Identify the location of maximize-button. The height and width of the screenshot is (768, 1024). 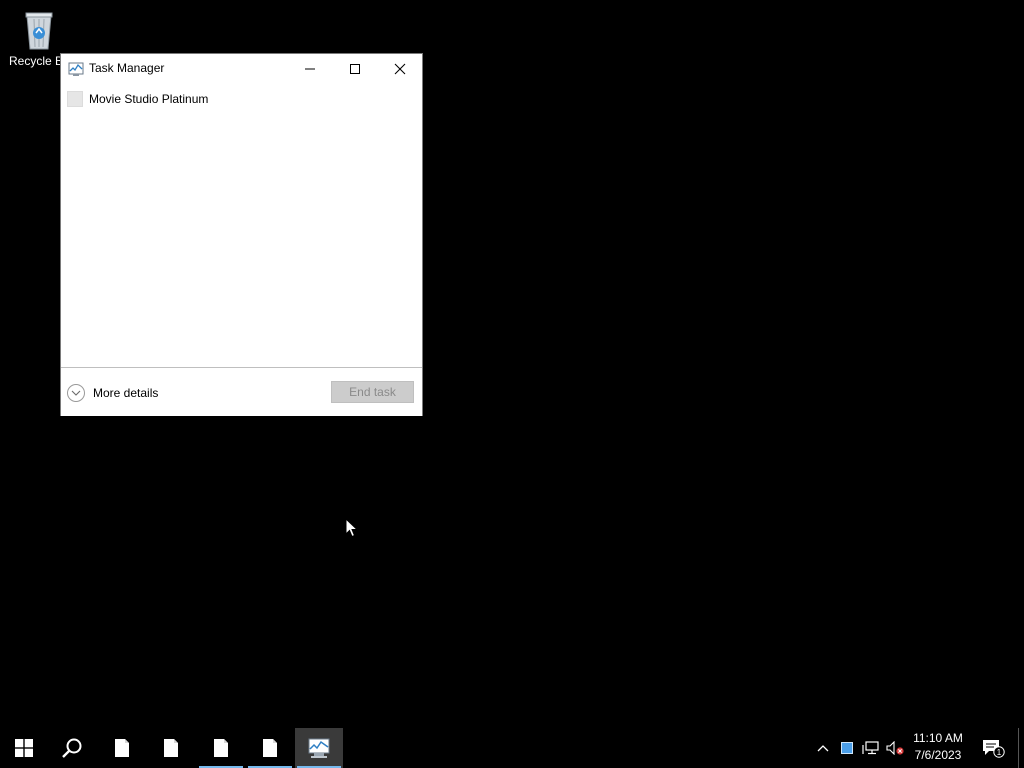
(355, 68).